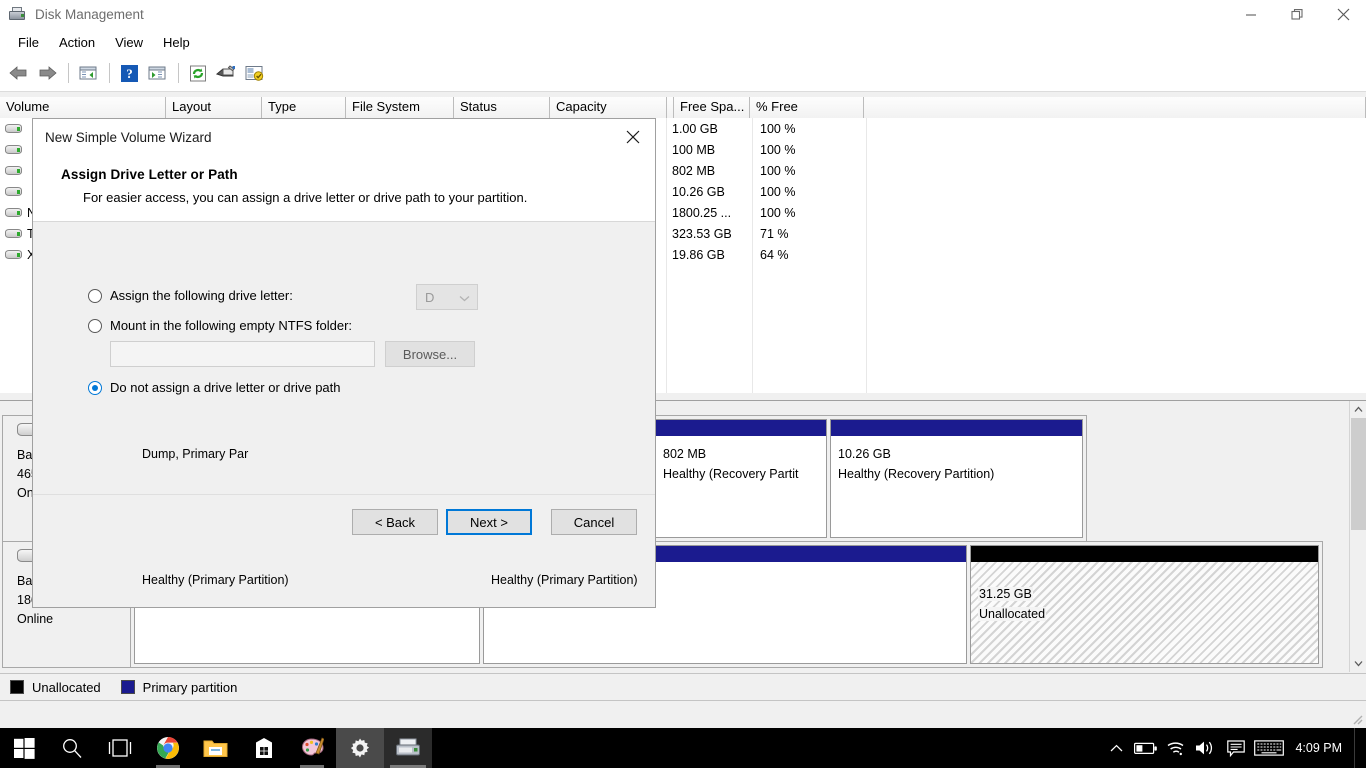 The width and height of the screenshot is (1366, 768). Describe the element at coordinates (214, 107) in the screenshot. I see `column-header-layout: Layout` at that location.